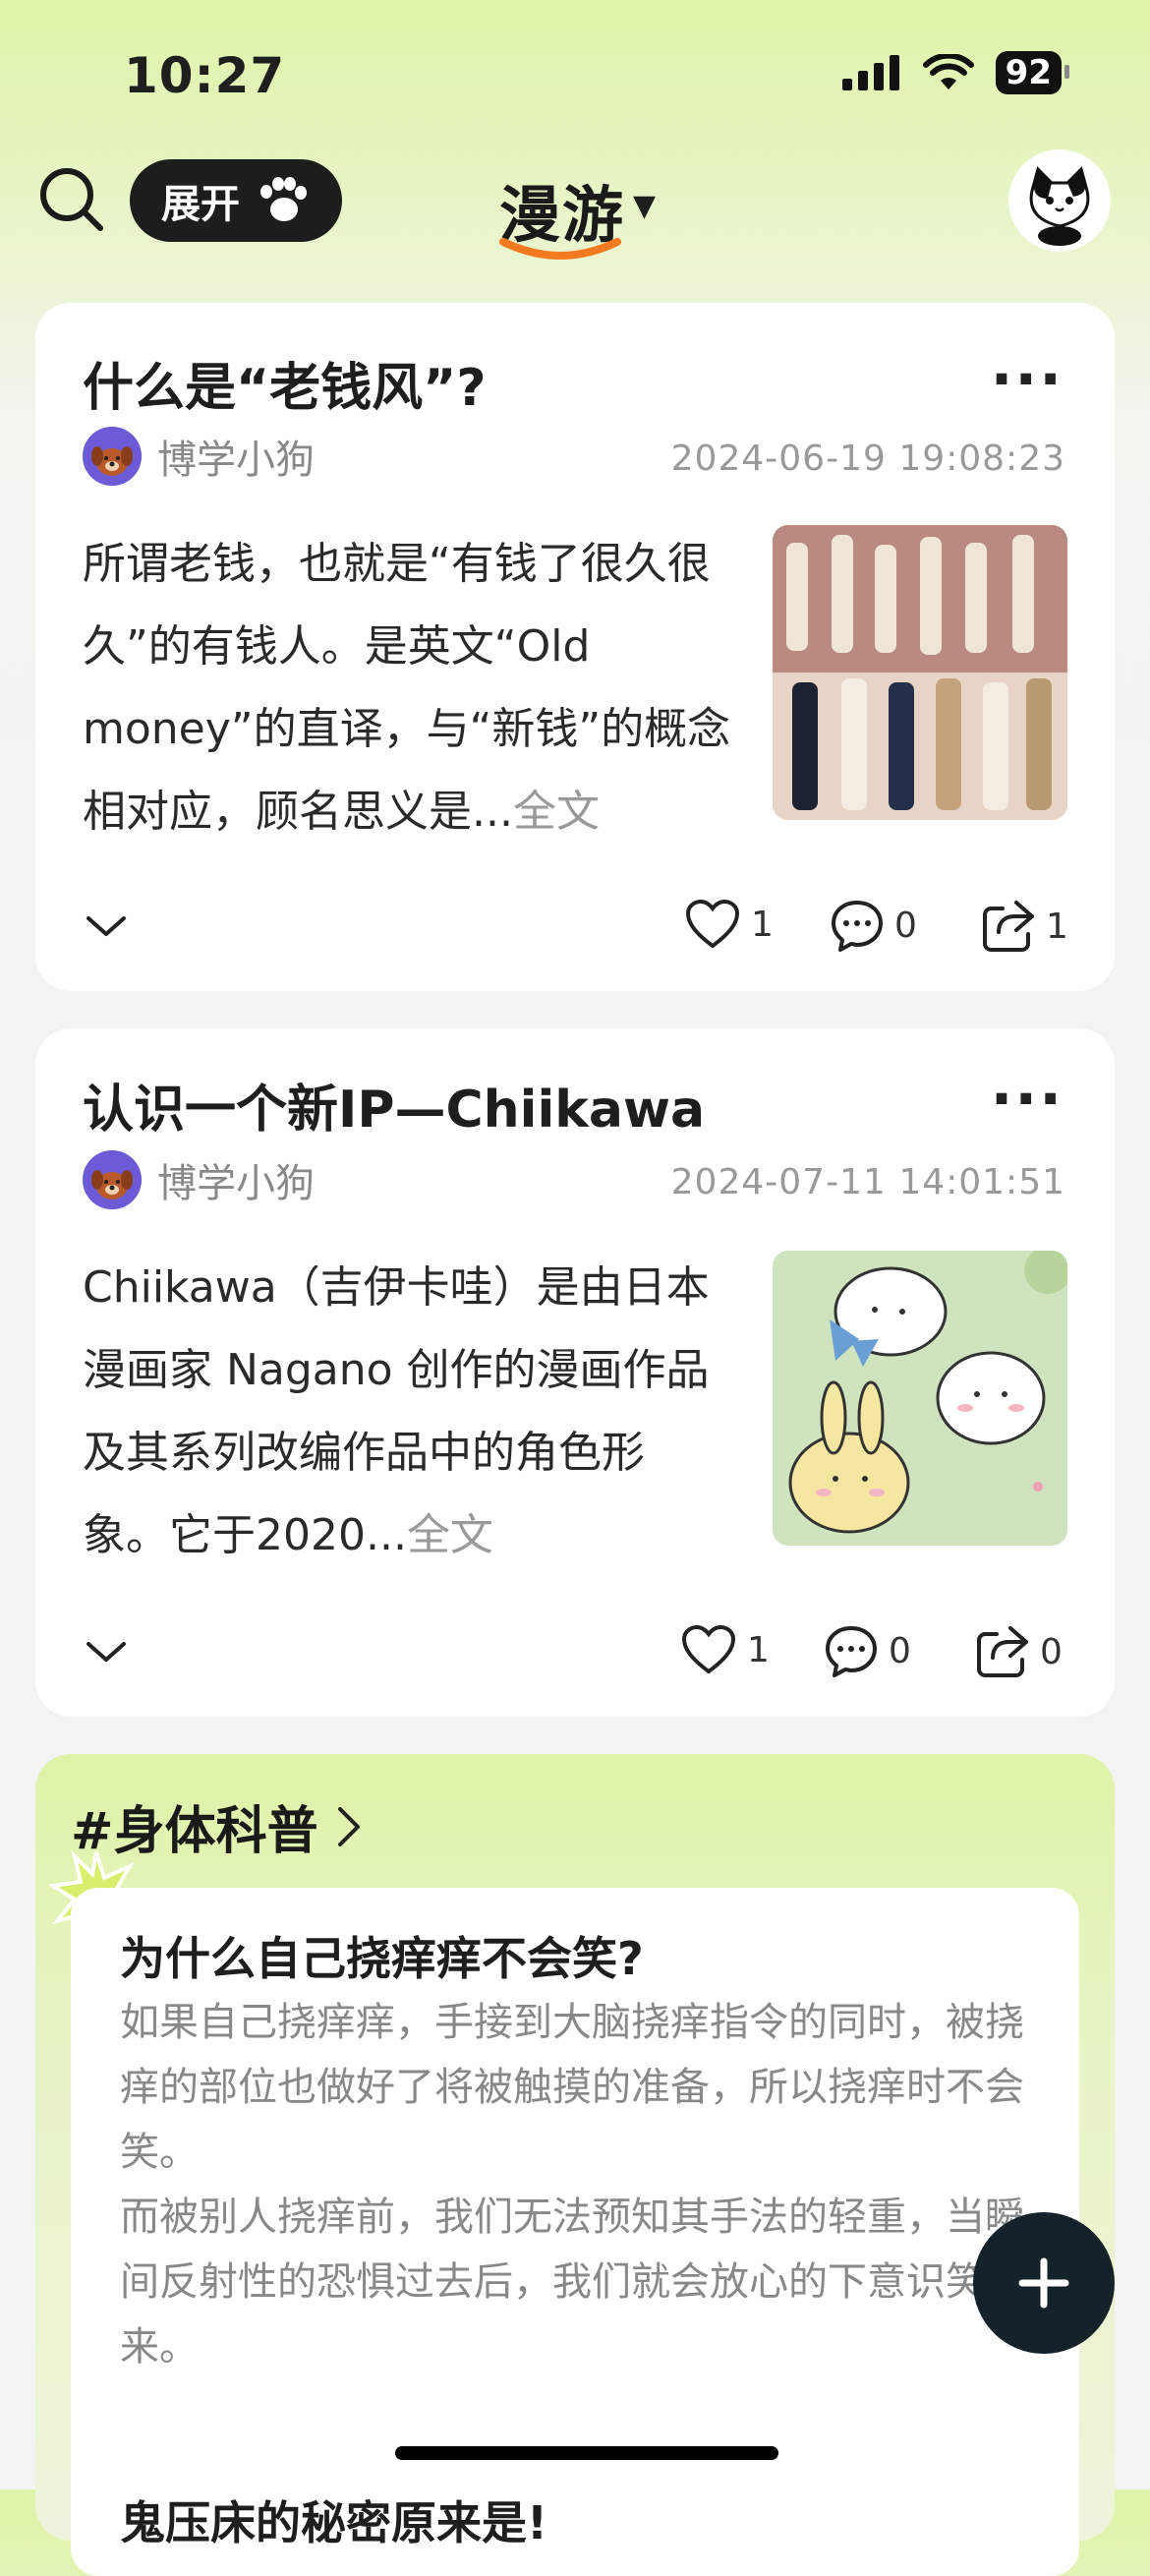 This screenshot has width=1150, height=2576. I want to click on wifi-icon, so click(948, 71).